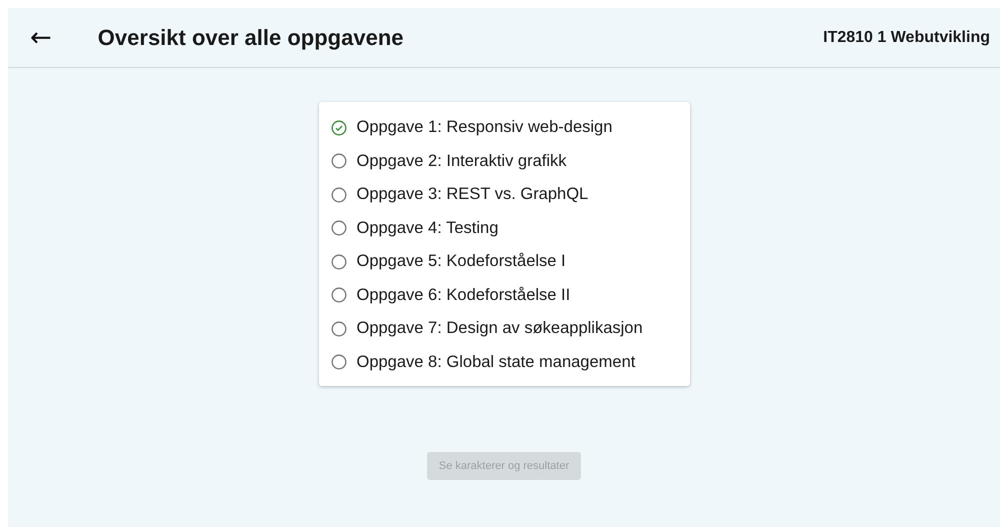 This screenshot has width=1000, height=527. I want to click on task-link: Oppgave 5: Kodeforståelse I, so click(461, 262).